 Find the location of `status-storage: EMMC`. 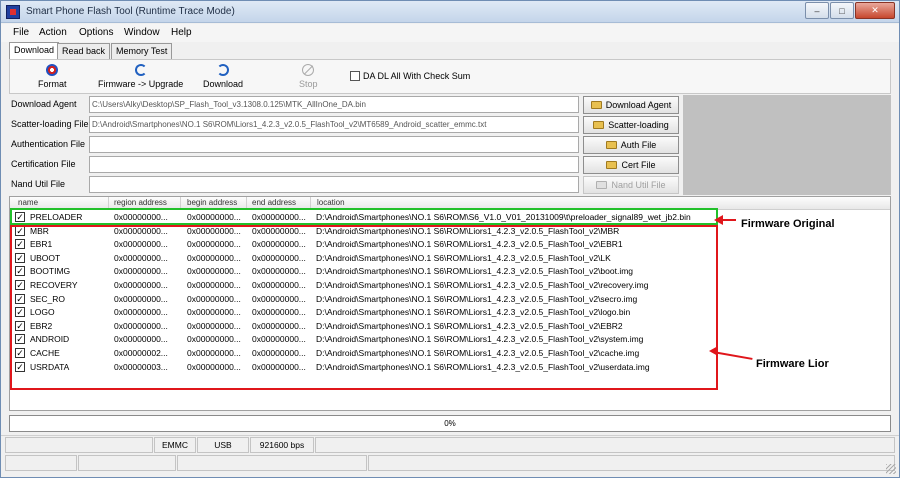

status-storage: EMMC is located at coordinates (175, 445).